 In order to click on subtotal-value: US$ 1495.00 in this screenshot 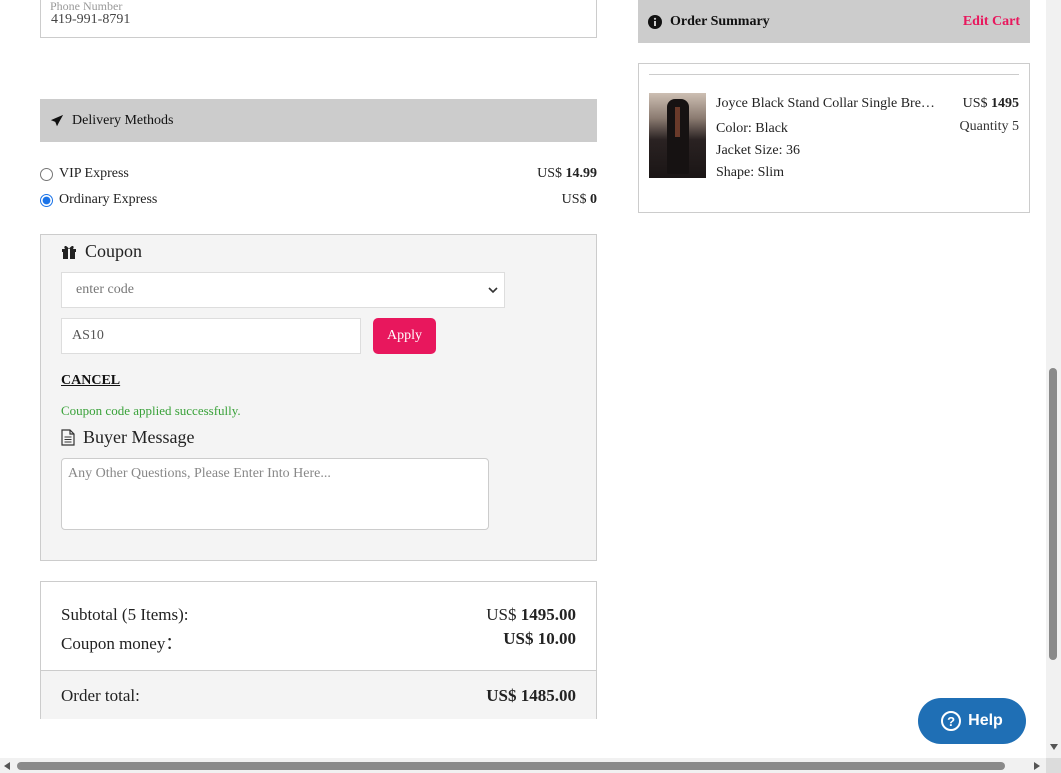, I will do `click(531, 614)`.